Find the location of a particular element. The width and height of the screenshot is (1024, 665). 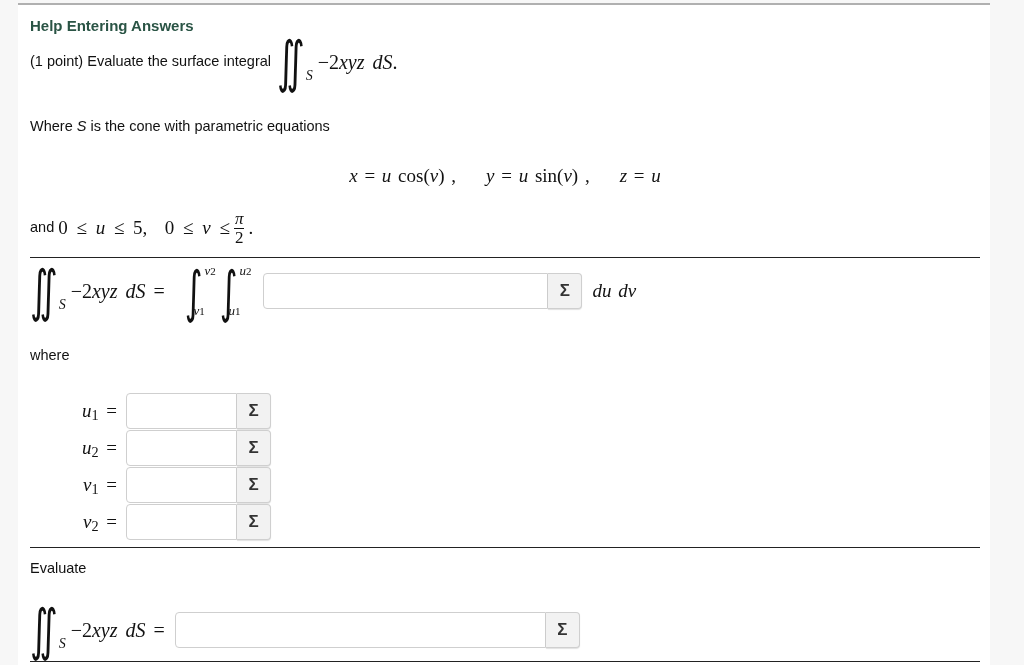

problem-text: (1 point) Evaluate the surface integral is located at coordinates (150, 62).